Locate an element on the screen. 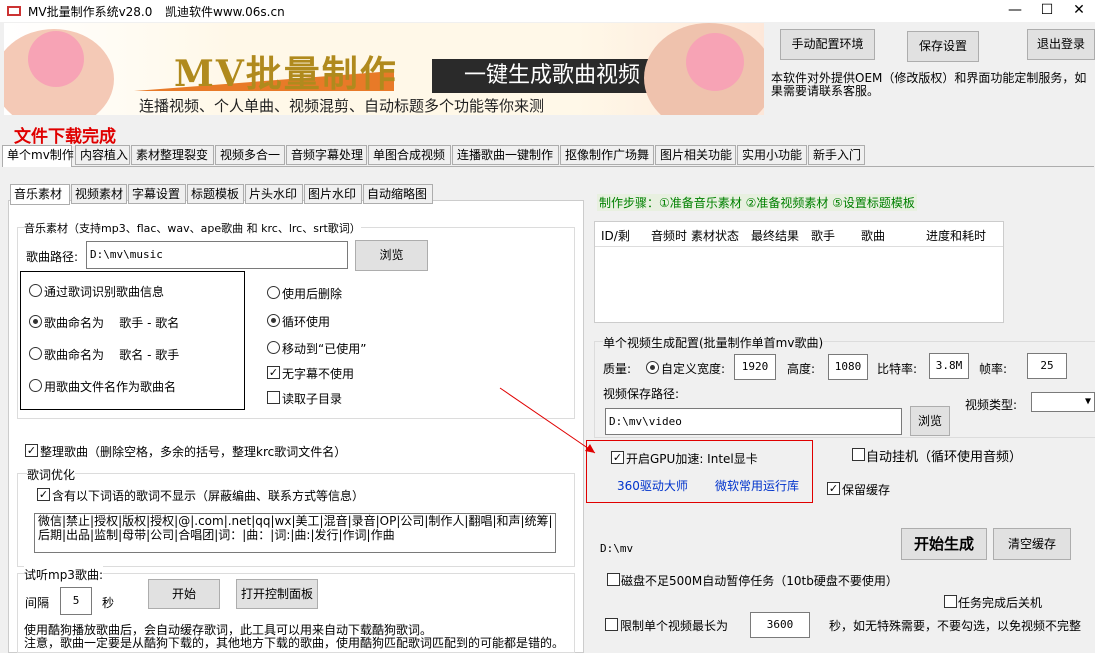 The width and height of the screenshot is (1095, 653). fps-input: 25 is located at coordinates (1047, 366).